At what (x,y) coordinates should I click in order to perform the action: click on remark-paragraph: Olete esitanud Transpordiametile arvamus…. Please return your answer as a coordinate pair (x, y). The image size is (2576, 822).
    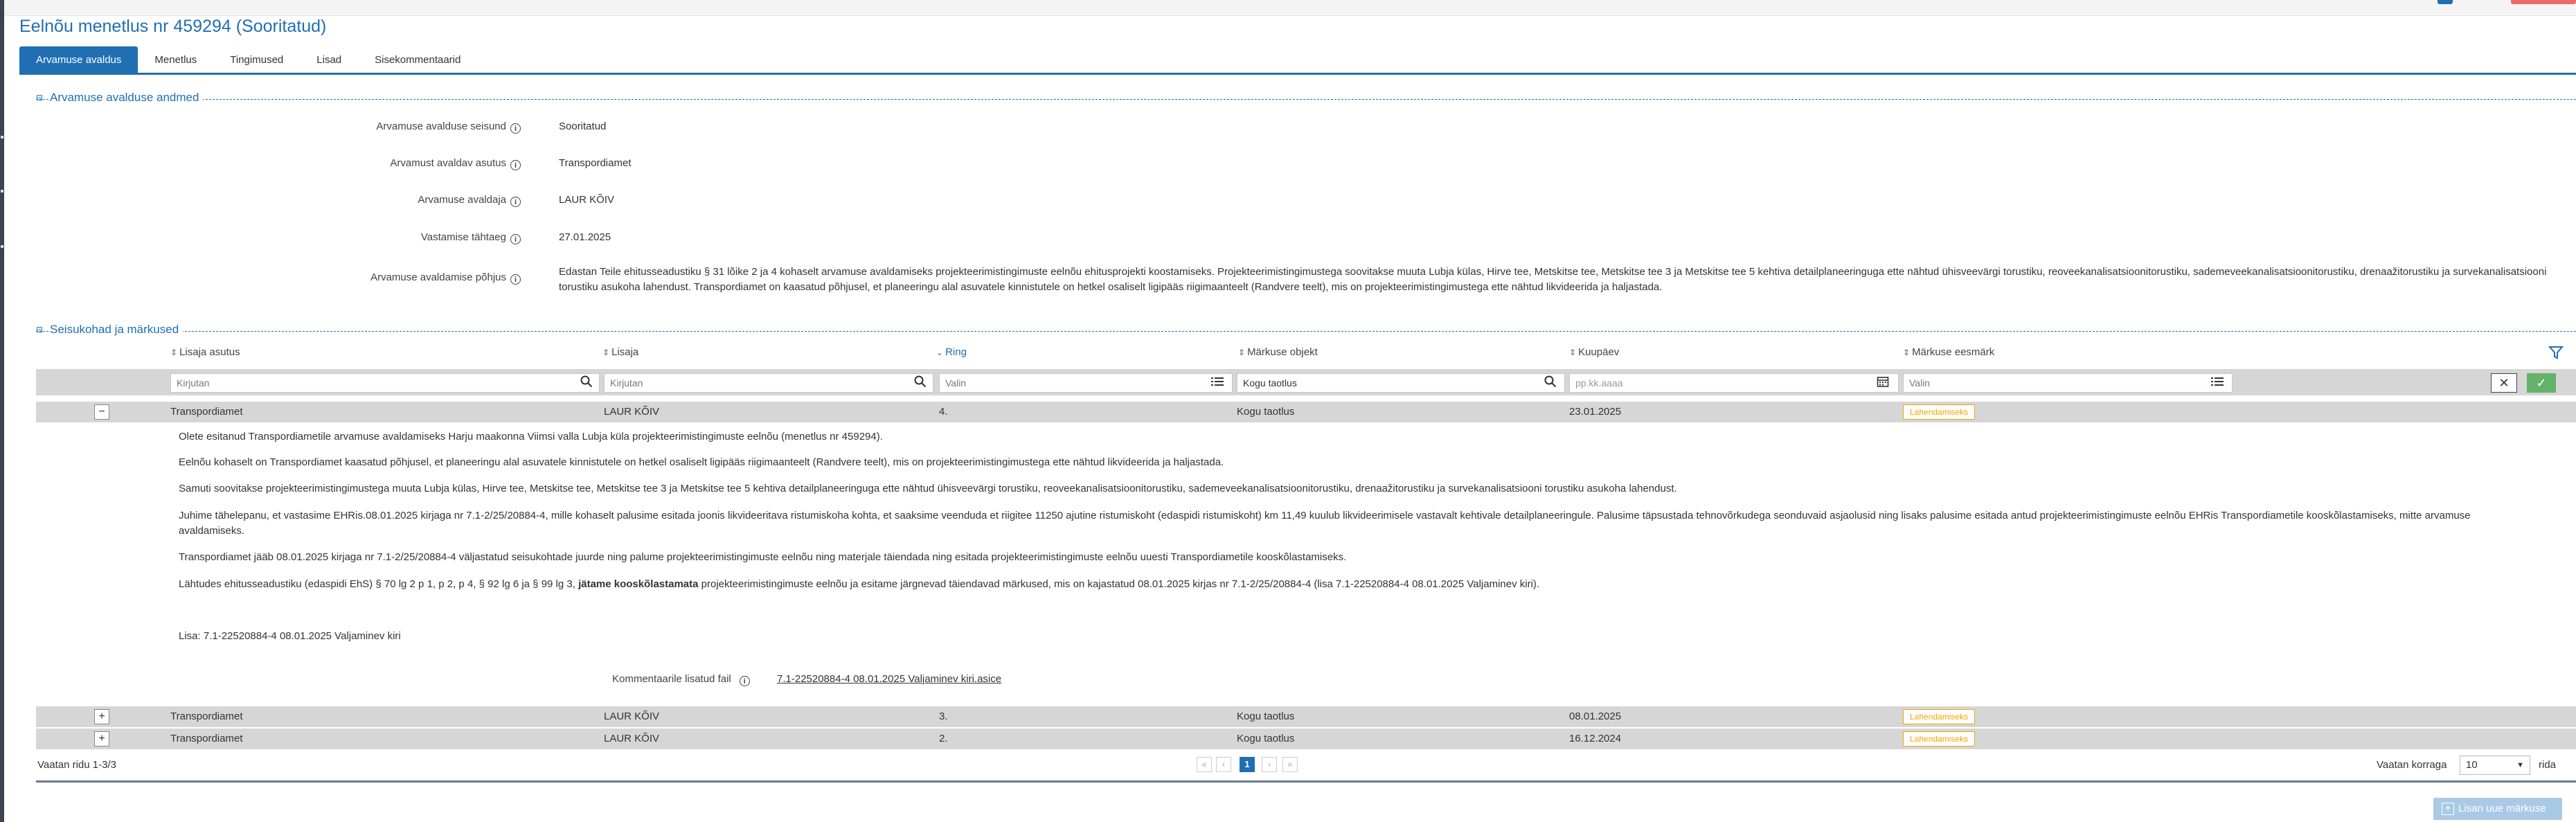
    Looking at the image, I should click on (531, 437).